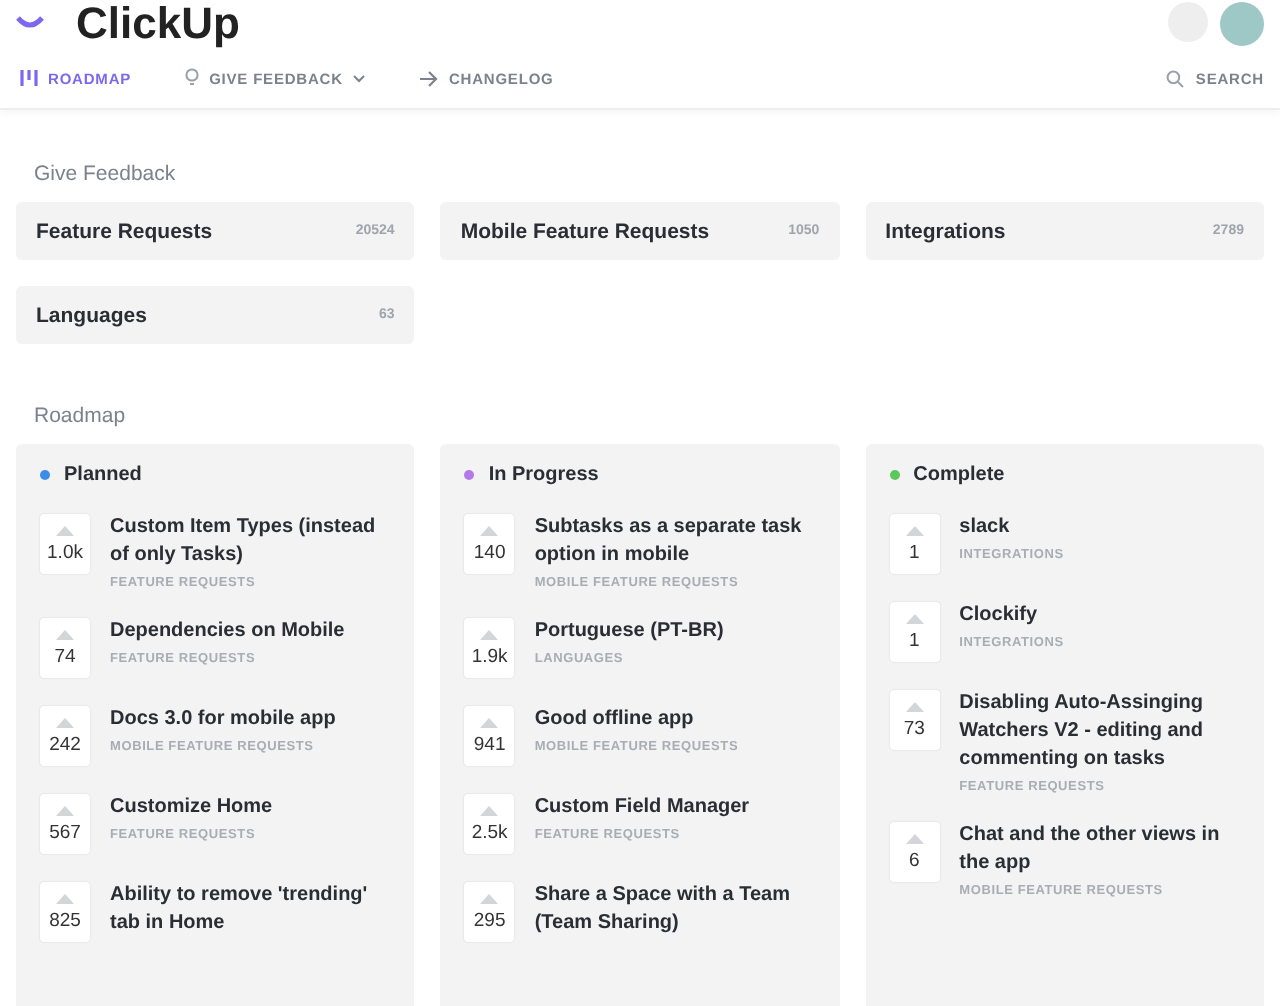  I want to click on post-title: Ability to remove 'trending' tab in Home, so click(245, 910).